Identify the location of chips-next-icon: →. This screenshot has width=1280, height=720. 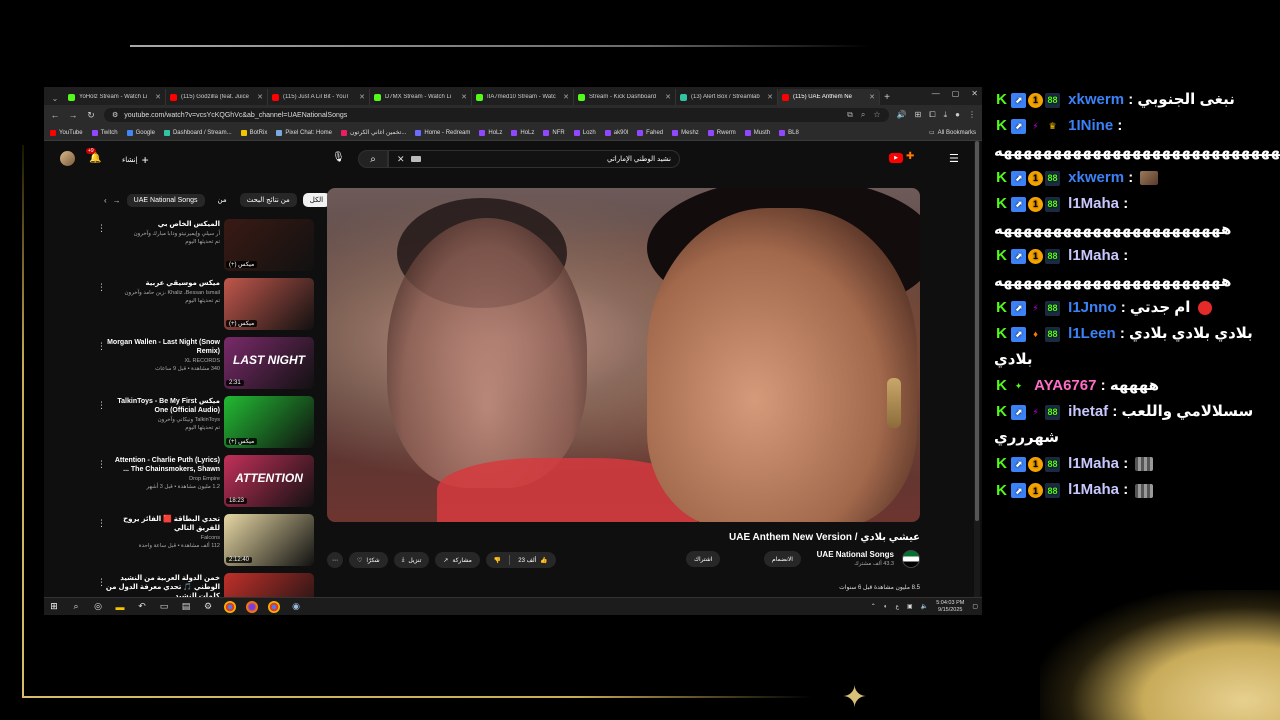
(117, 200).